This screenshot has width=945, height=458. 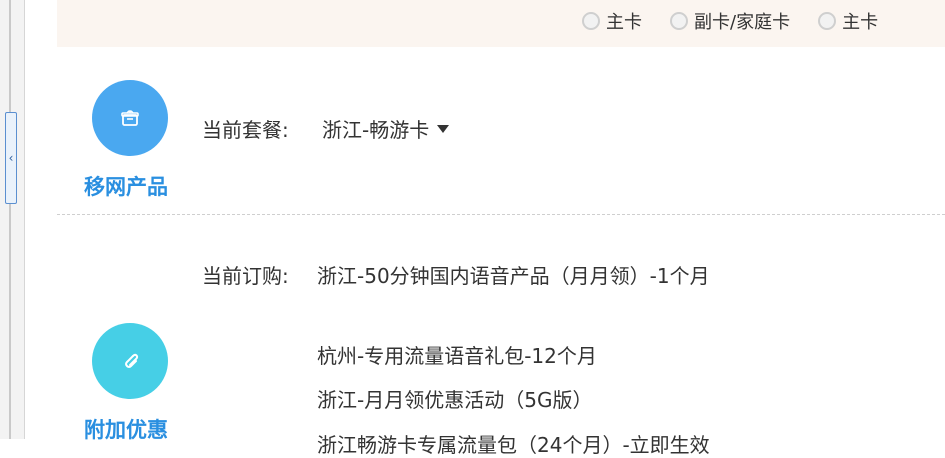 I want to click on offer-item: 浙江-月月领优惠活动（5G版）, so click(x=454, y=398).